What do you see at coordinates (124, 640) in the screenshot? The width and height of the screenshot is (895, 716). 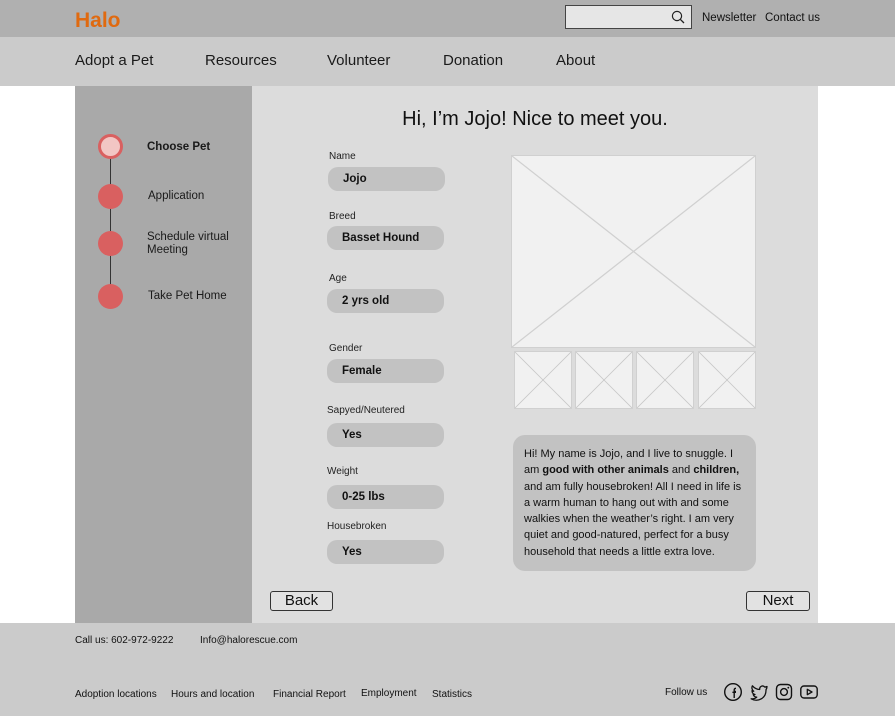 I see `footer-phone: Call us: 602-972-9222` at bounding box center [124, 640].